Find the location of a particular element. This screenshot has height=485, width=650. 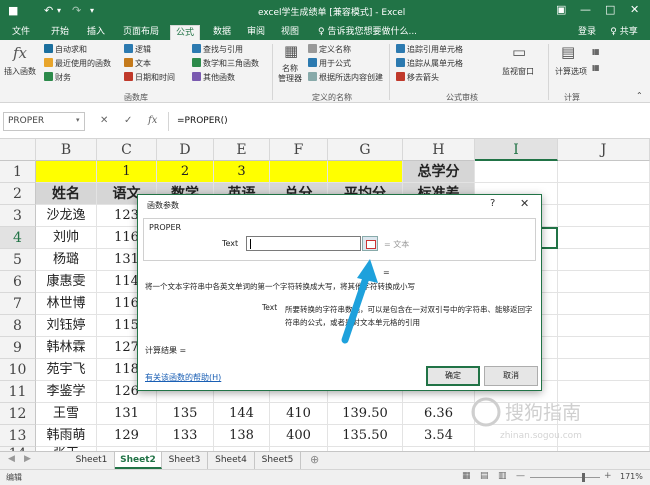

column-header-h: H is located at coordinates (439, 150).